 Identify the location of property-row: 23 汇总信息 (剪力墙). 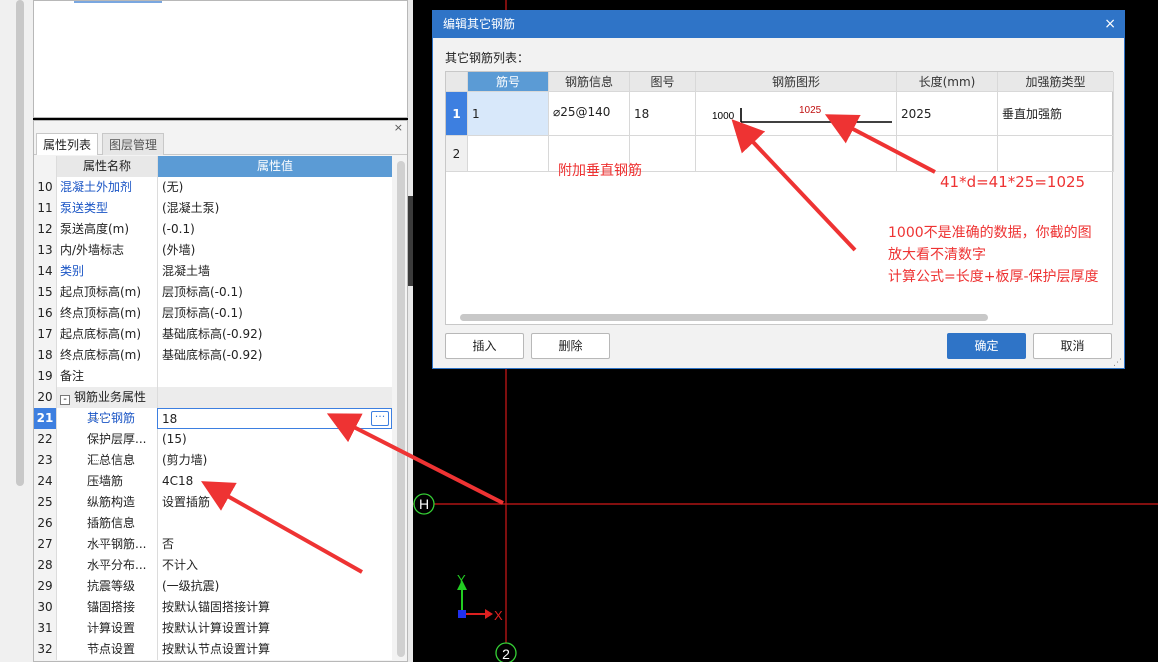
(213, 460).